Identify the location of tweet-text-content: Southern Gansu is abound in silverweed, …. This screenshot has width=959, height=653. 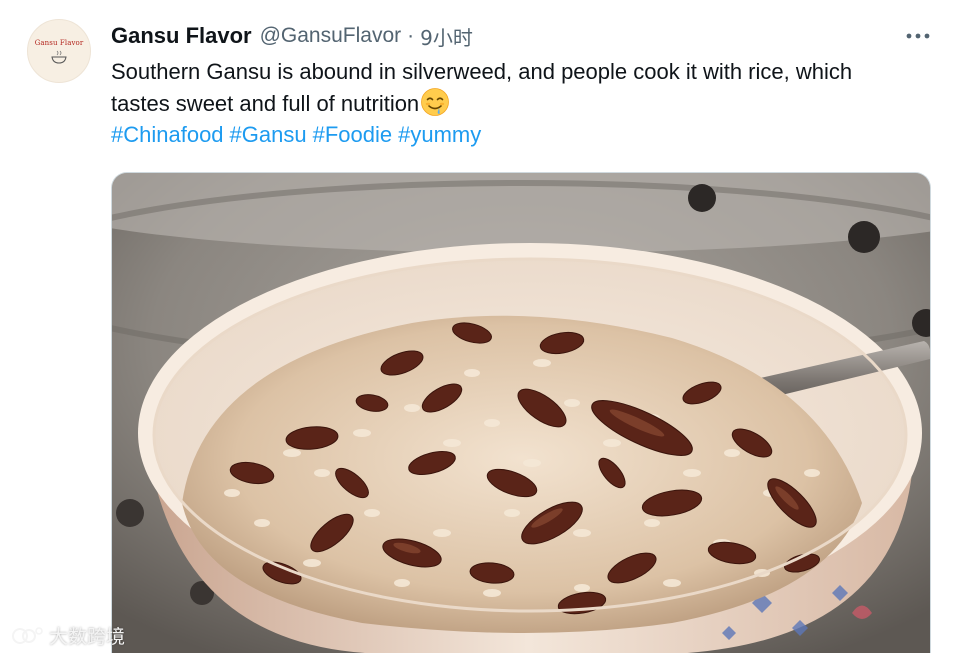
(482, 87).